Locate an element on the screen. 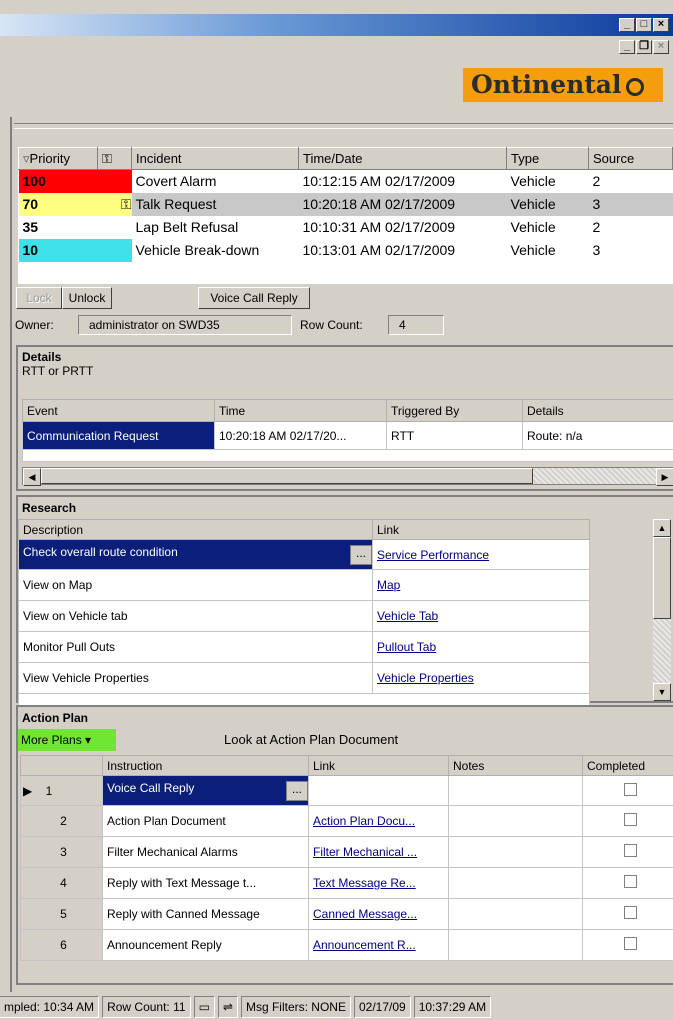  owner-field: administrator on SWD35 is located at coordinates (185, 325).